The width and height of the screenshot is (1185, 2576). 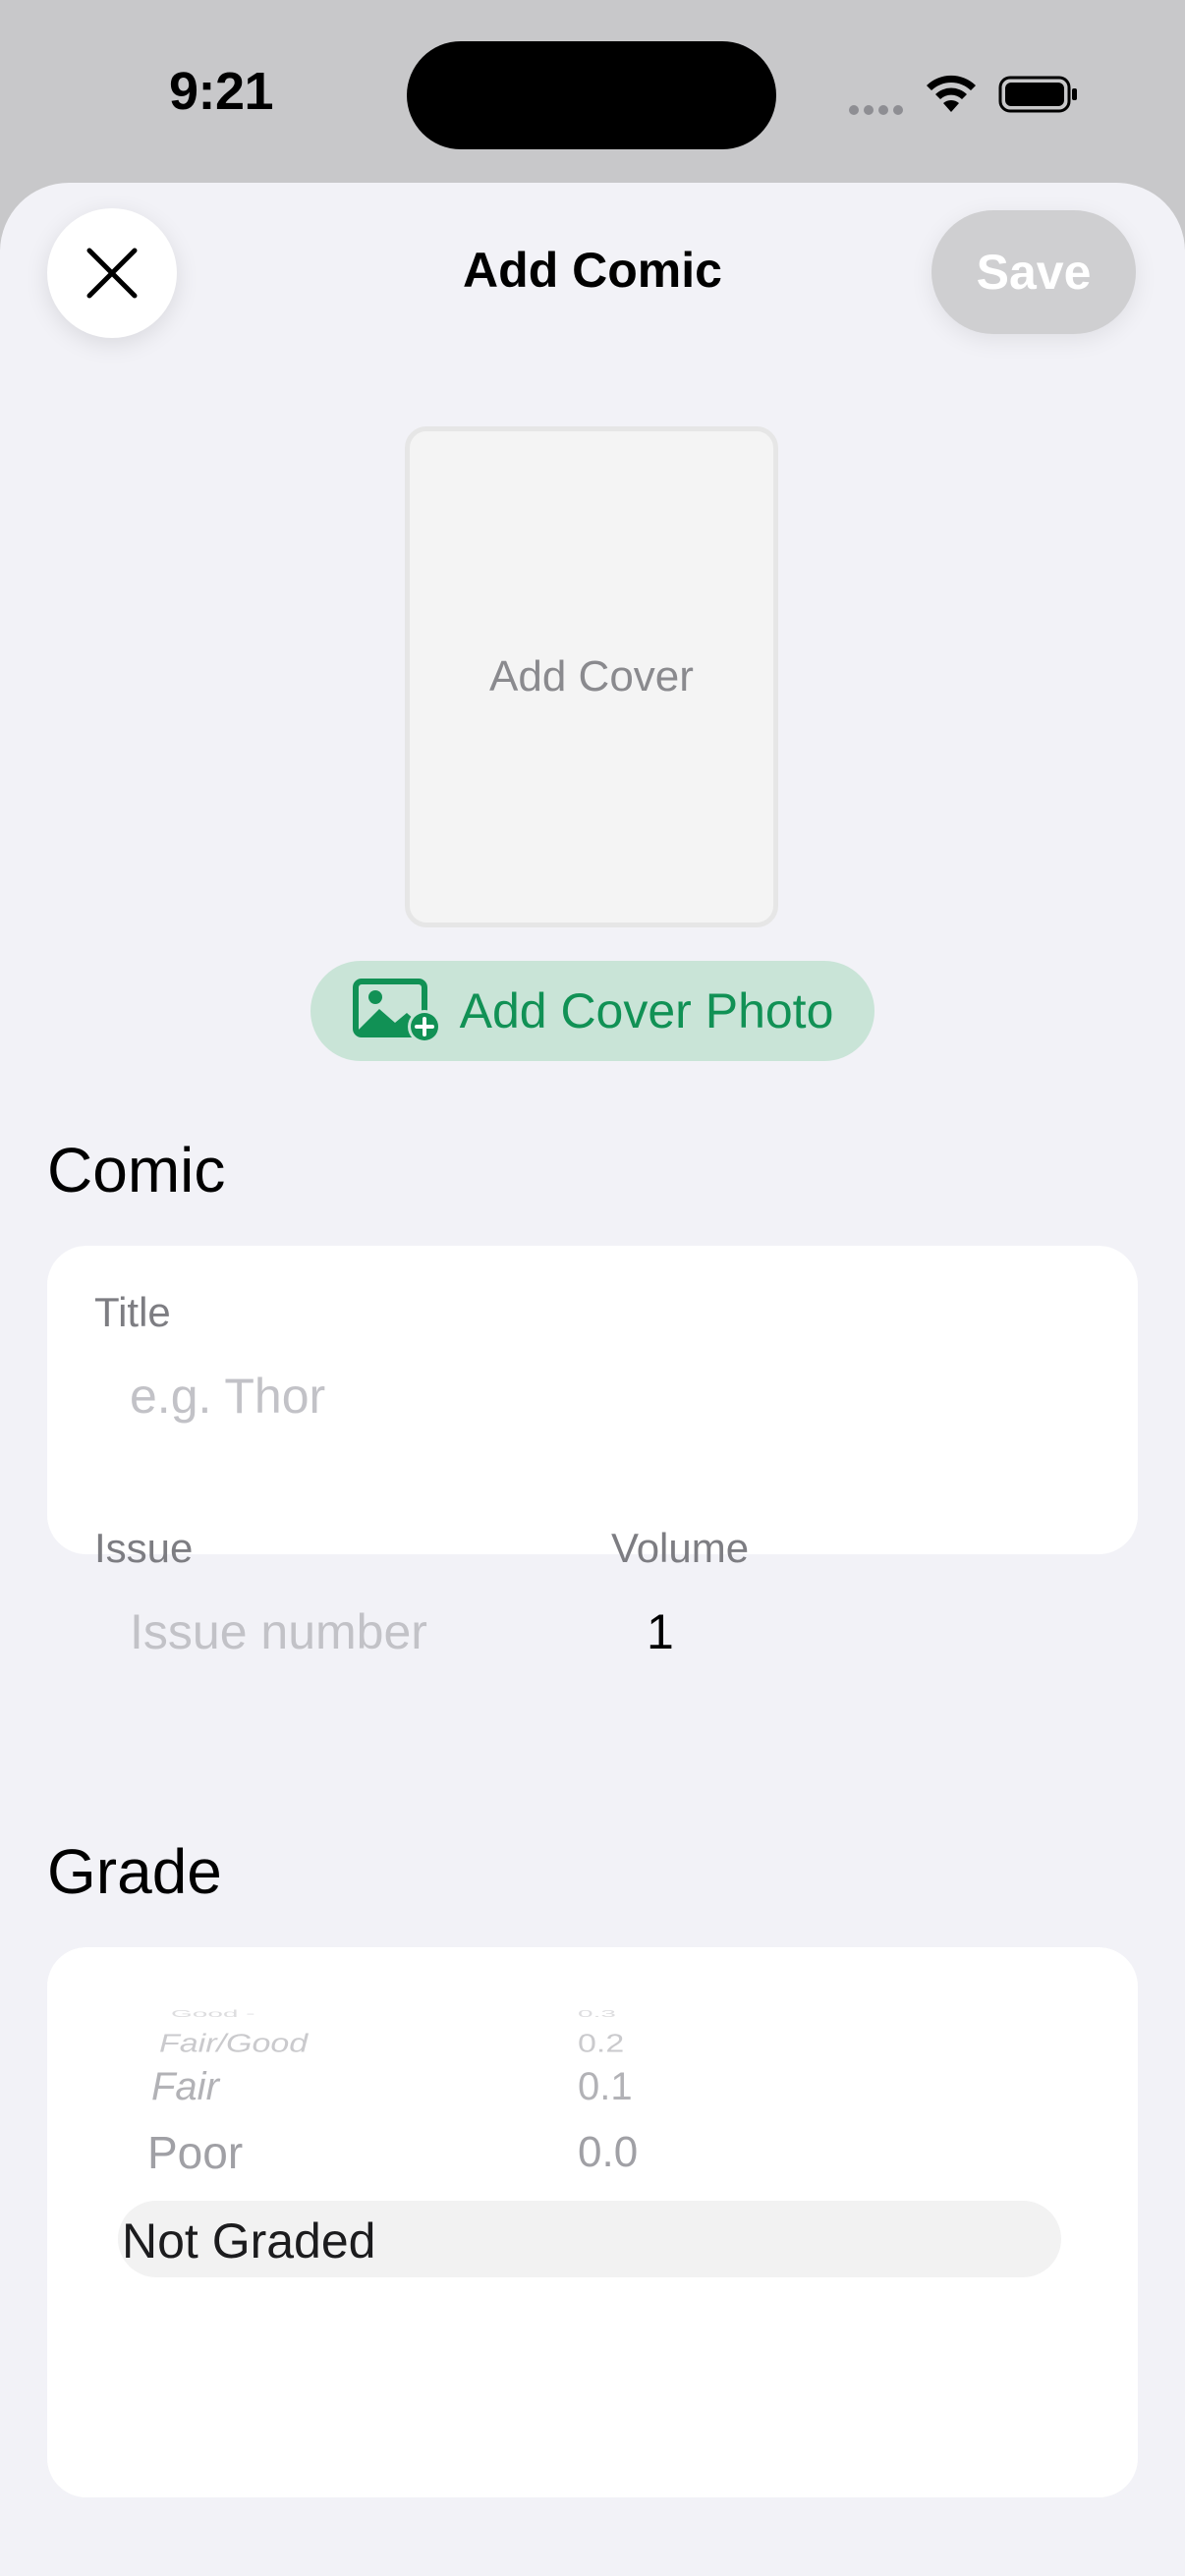 I want to click on dynamic-island, so click(x=592, y=95).